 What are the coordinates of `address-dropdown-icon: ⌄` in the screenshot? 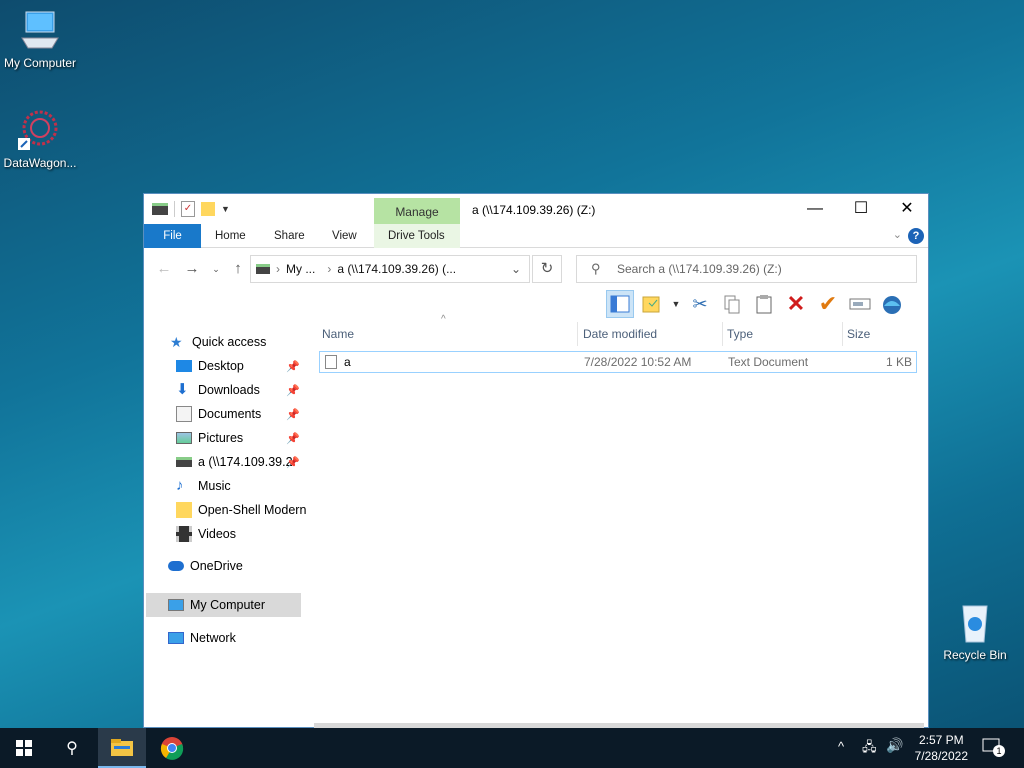 It's located at (516, 269).